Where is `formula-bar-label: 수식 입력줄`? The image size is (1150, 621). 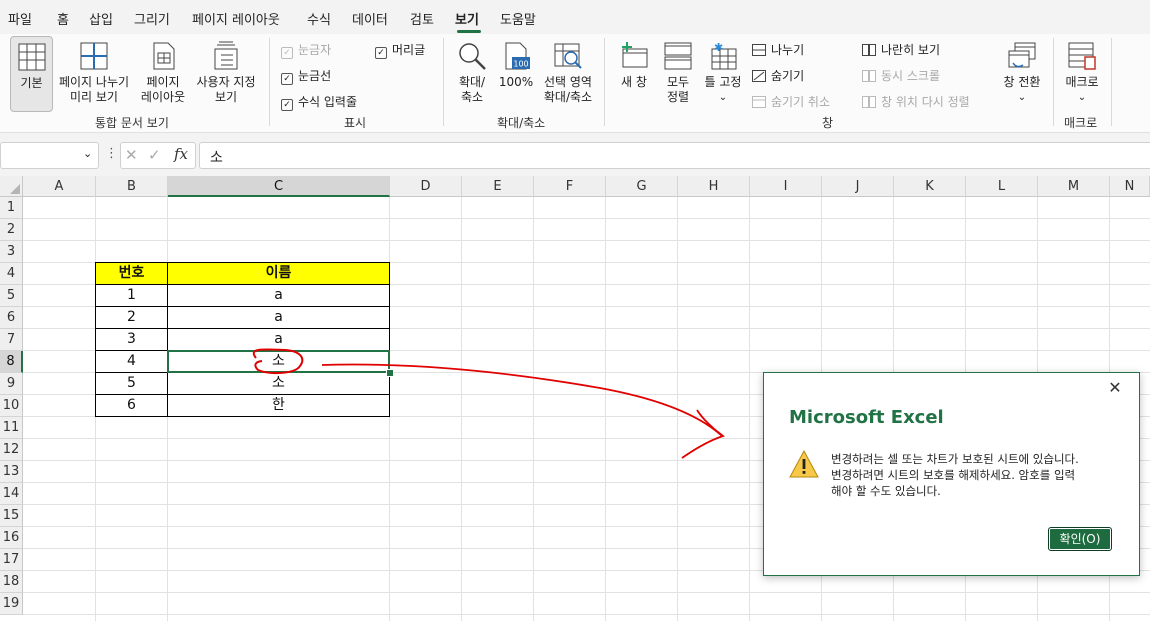 formula-bar-label: 수식 입력줄 is located at coordinates (328, 102).